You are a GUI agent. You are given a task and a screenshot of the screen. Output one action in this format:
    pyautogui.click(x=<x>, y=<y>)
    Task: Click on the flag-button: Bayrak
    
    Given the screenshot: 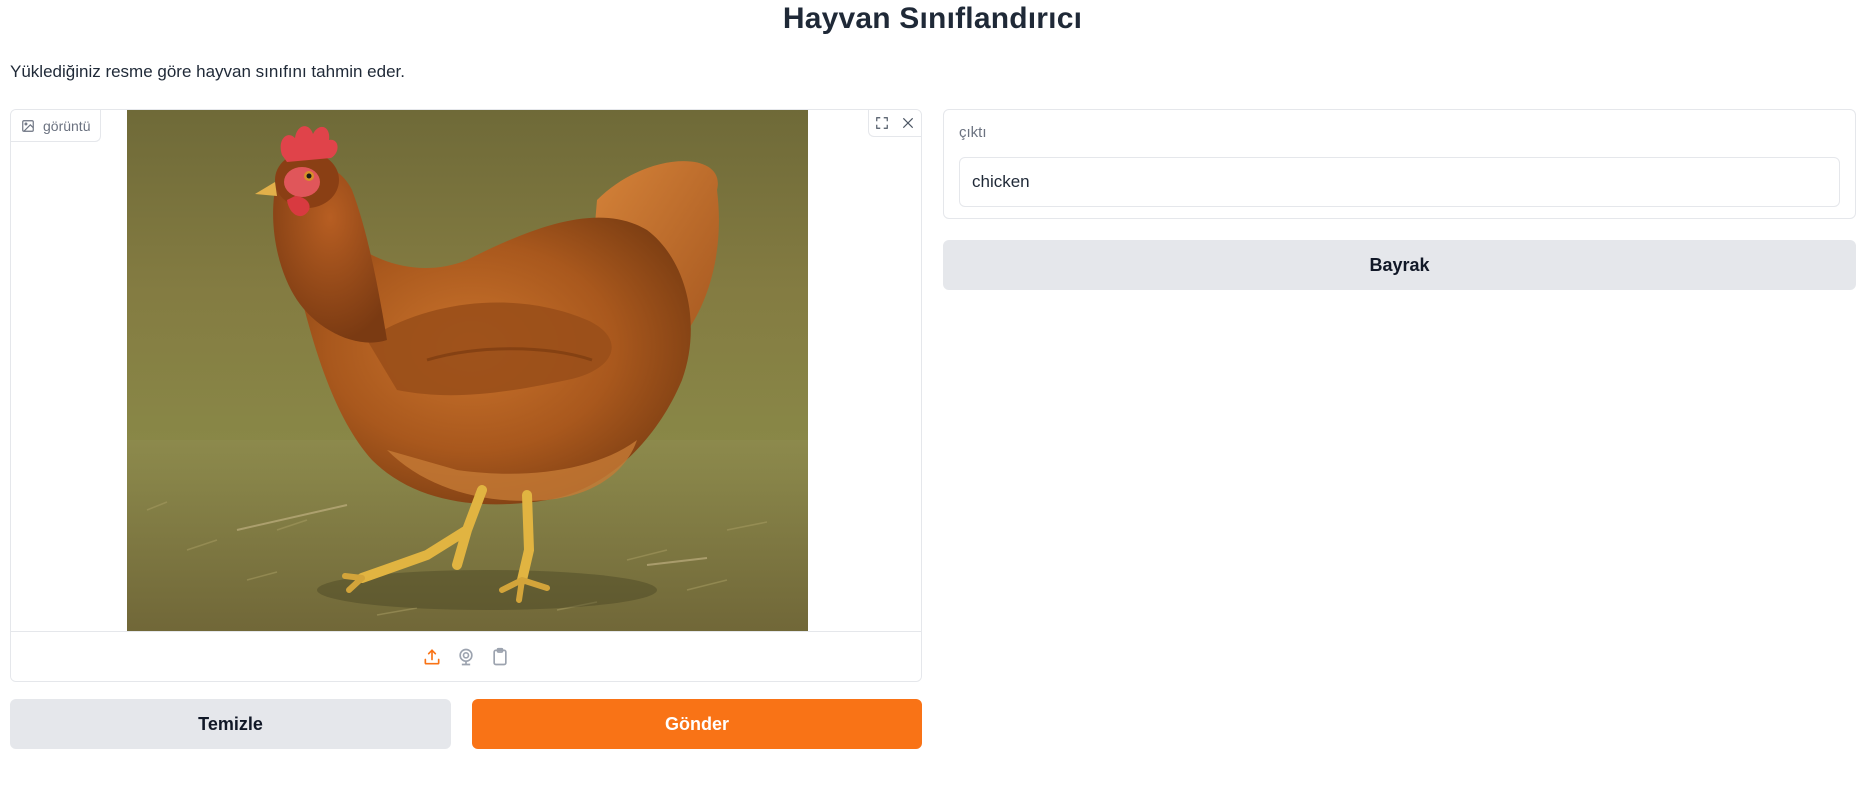 What is the action you would take?
    pyautogui.click(x=1399, y=265)
    